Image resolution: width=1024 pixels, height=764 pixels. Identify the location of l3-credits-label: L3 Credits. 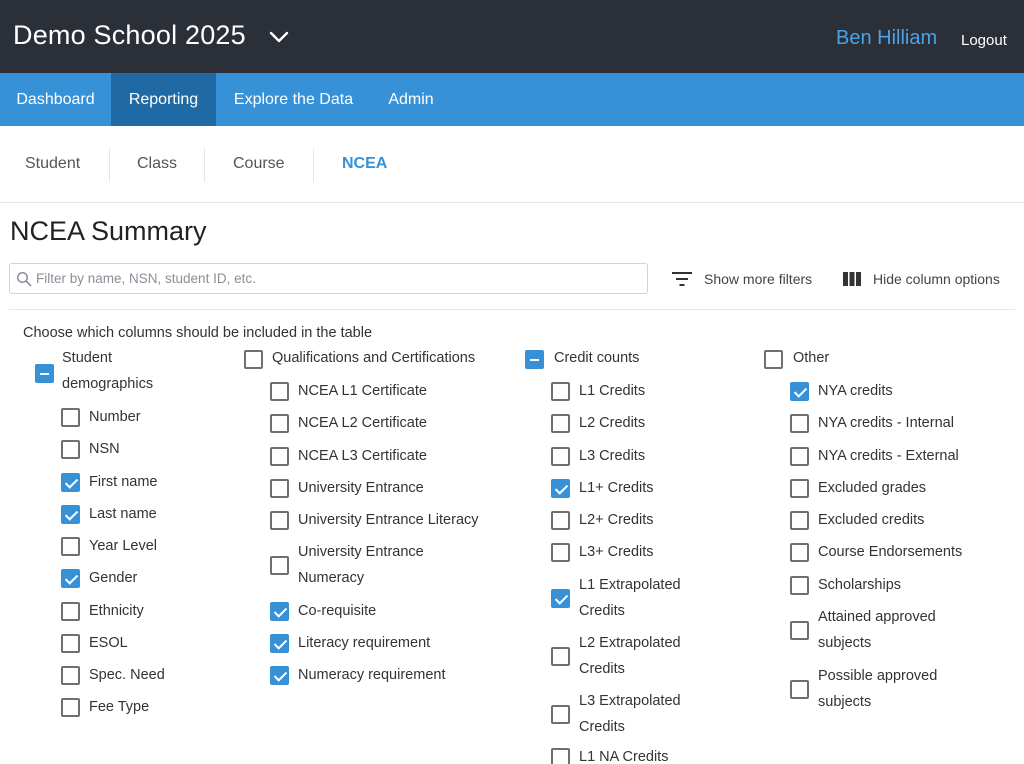
(612, 456).